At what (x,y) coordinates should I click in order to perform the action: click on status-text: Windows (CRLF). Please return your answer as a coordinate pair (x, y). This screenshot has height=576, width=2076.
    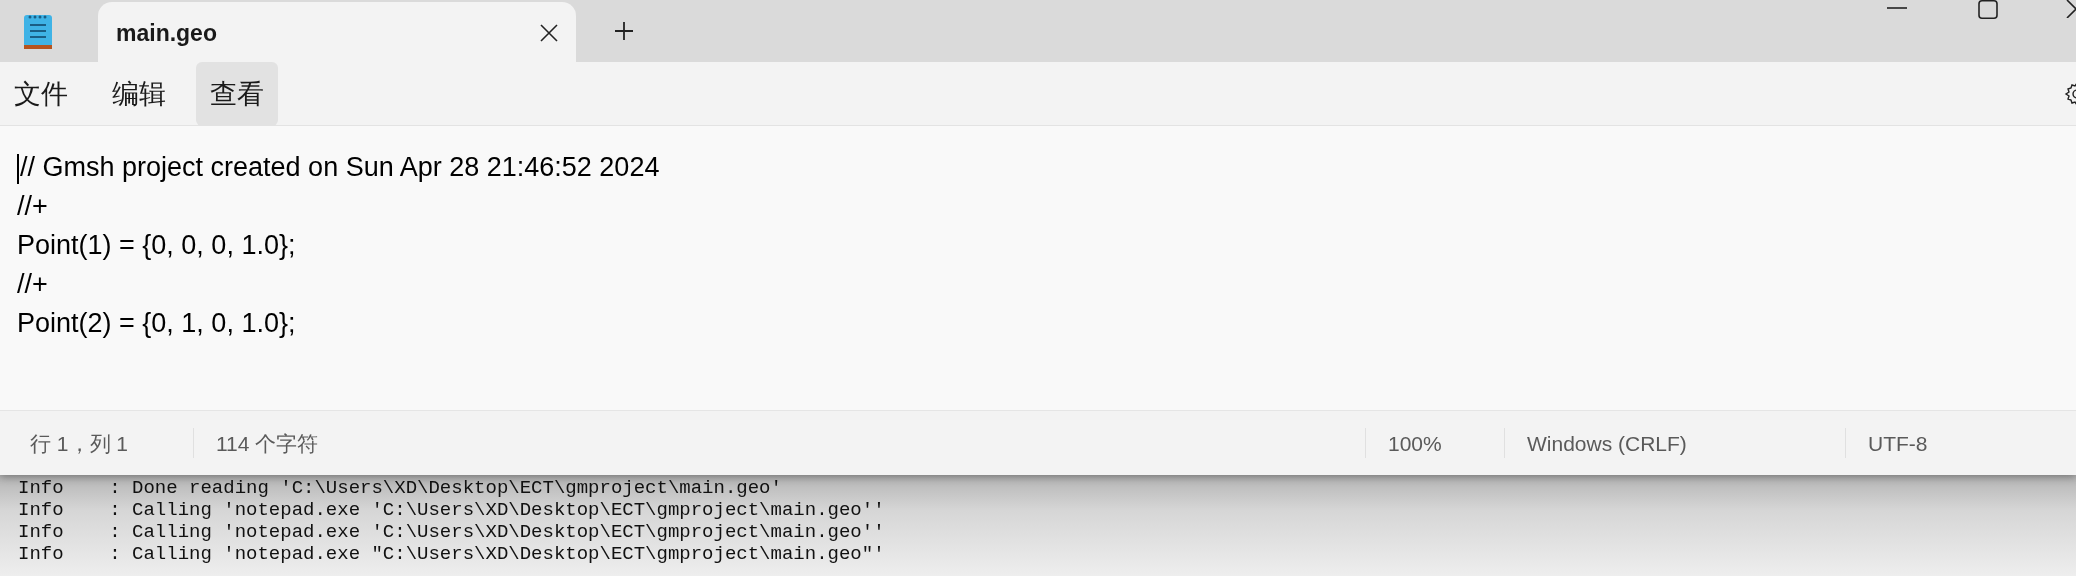
    Looking at the image, I should click on (1607, 443).